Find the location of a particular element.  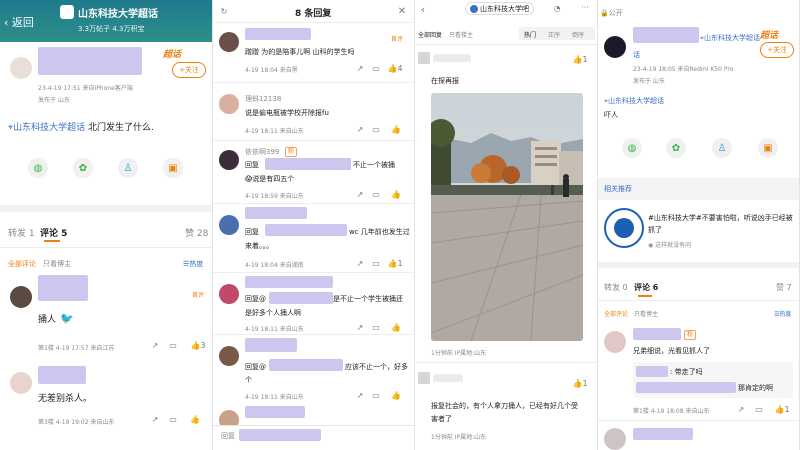

replier-name: 理斜12138 is located at coordinates (263, 99).